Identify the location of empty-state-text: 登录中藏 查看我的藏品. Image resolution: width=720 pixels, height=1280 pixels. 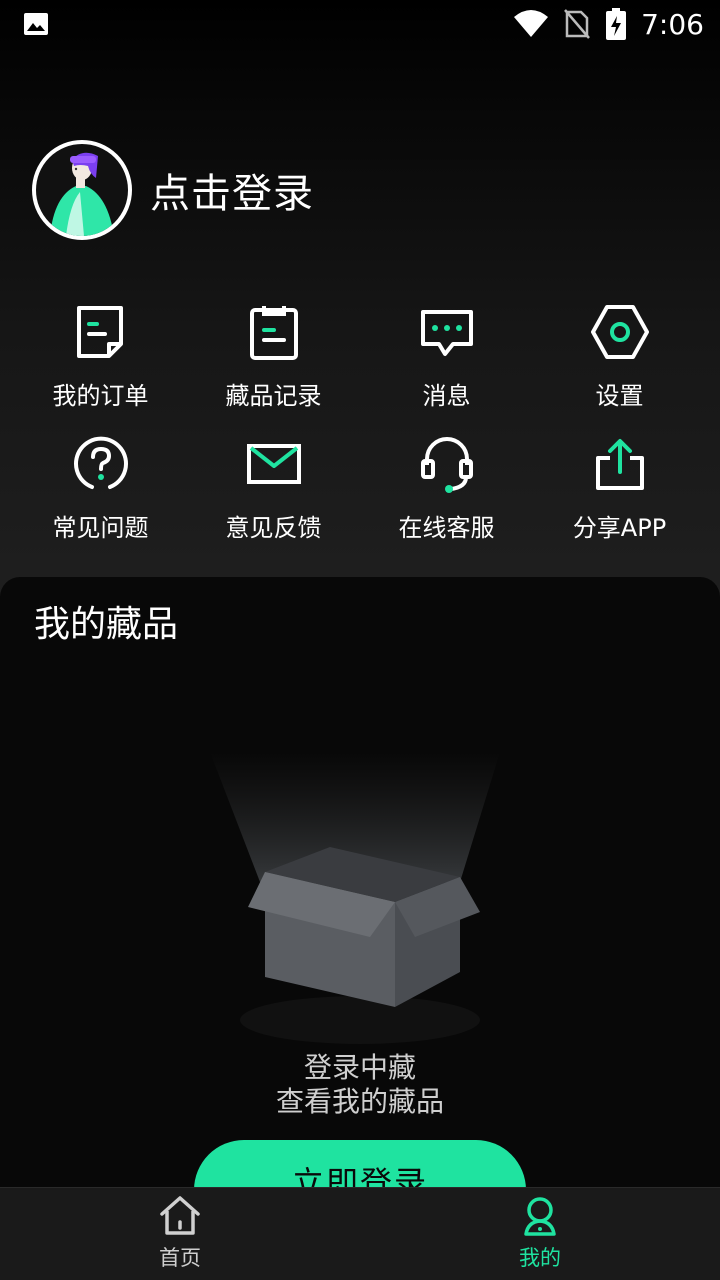
(360, 1085).